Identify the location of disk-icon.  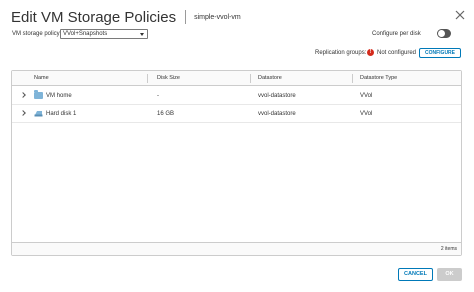
(38, 114).